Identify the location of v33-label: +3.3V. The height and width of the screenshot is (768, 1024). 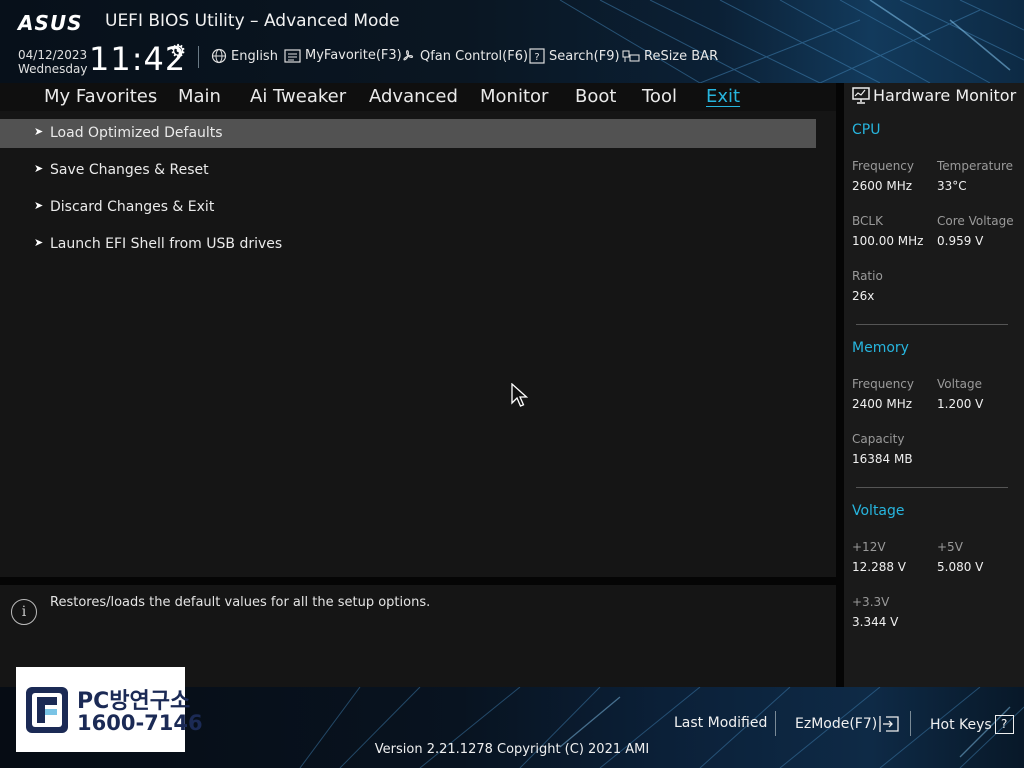
(871, 602).